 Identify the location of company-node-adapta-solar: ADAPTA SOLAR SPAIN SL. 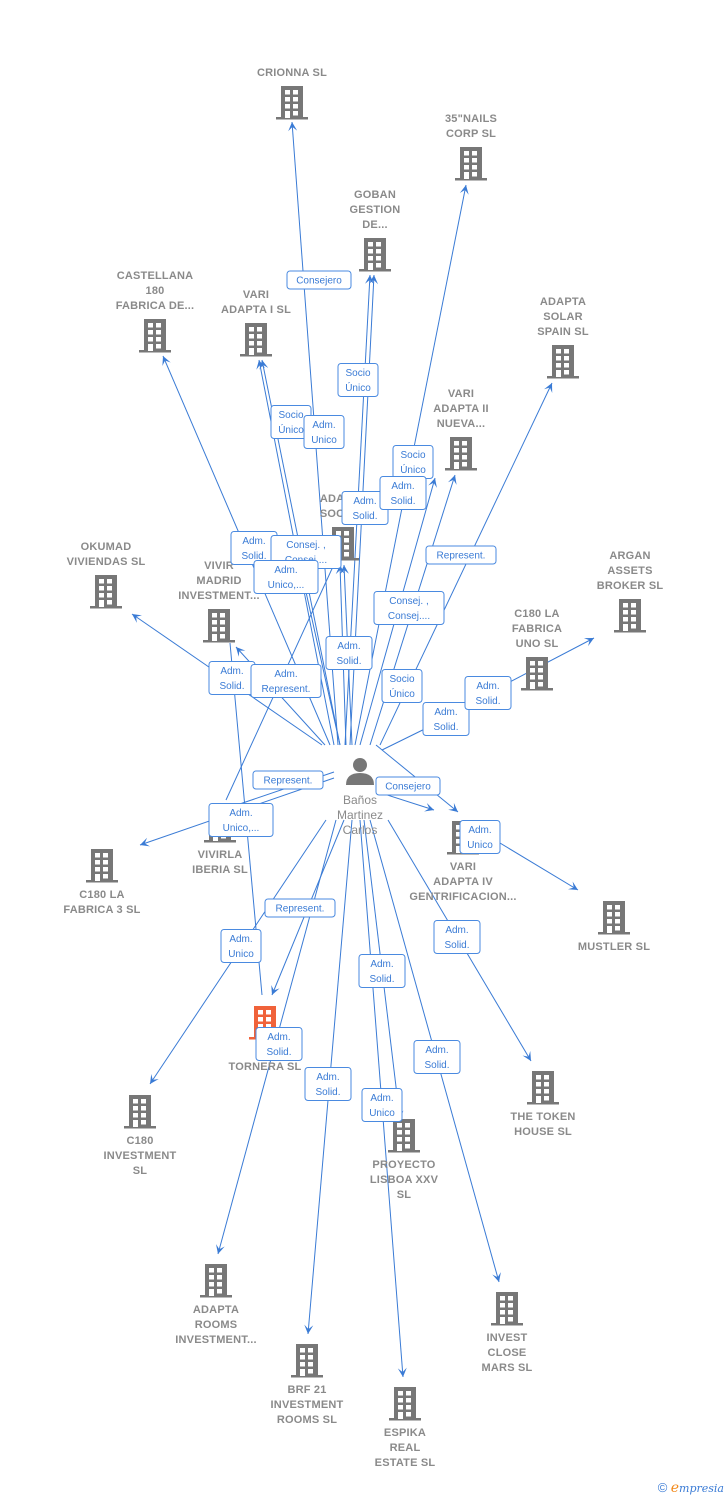
(563, 337).